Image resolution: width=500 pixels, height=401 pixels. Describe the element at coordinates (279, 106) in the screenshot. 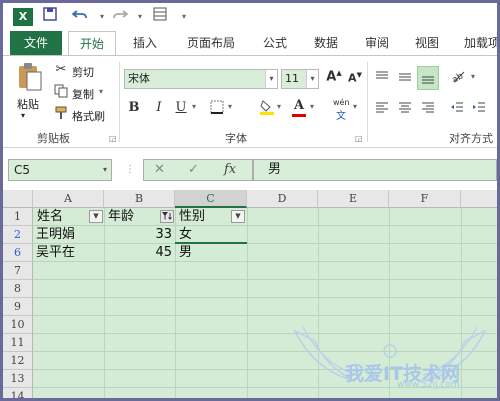

I see `fill-color-dropdown-icon: ▾` at that location.